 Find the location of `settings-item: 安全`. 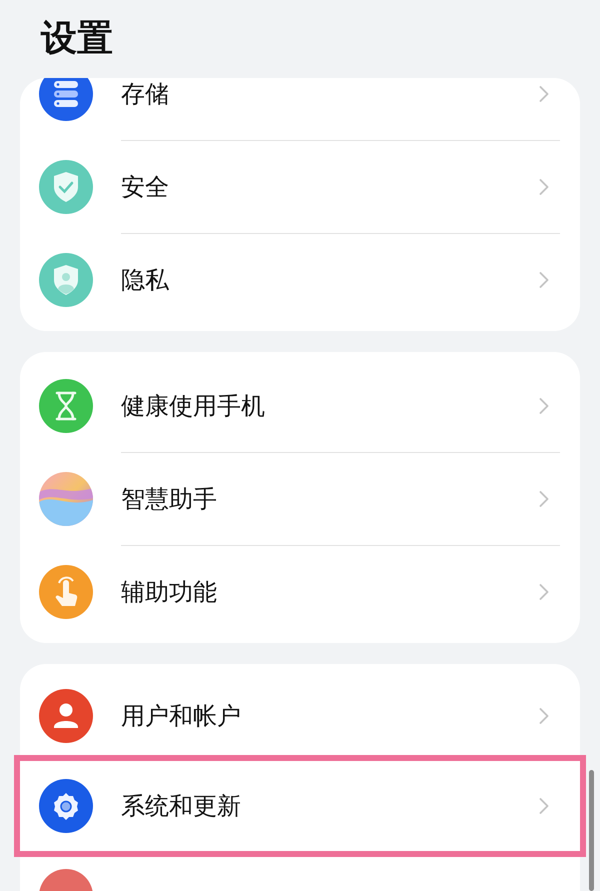

settings-item: 安全 is located at coordinates (300, 186).